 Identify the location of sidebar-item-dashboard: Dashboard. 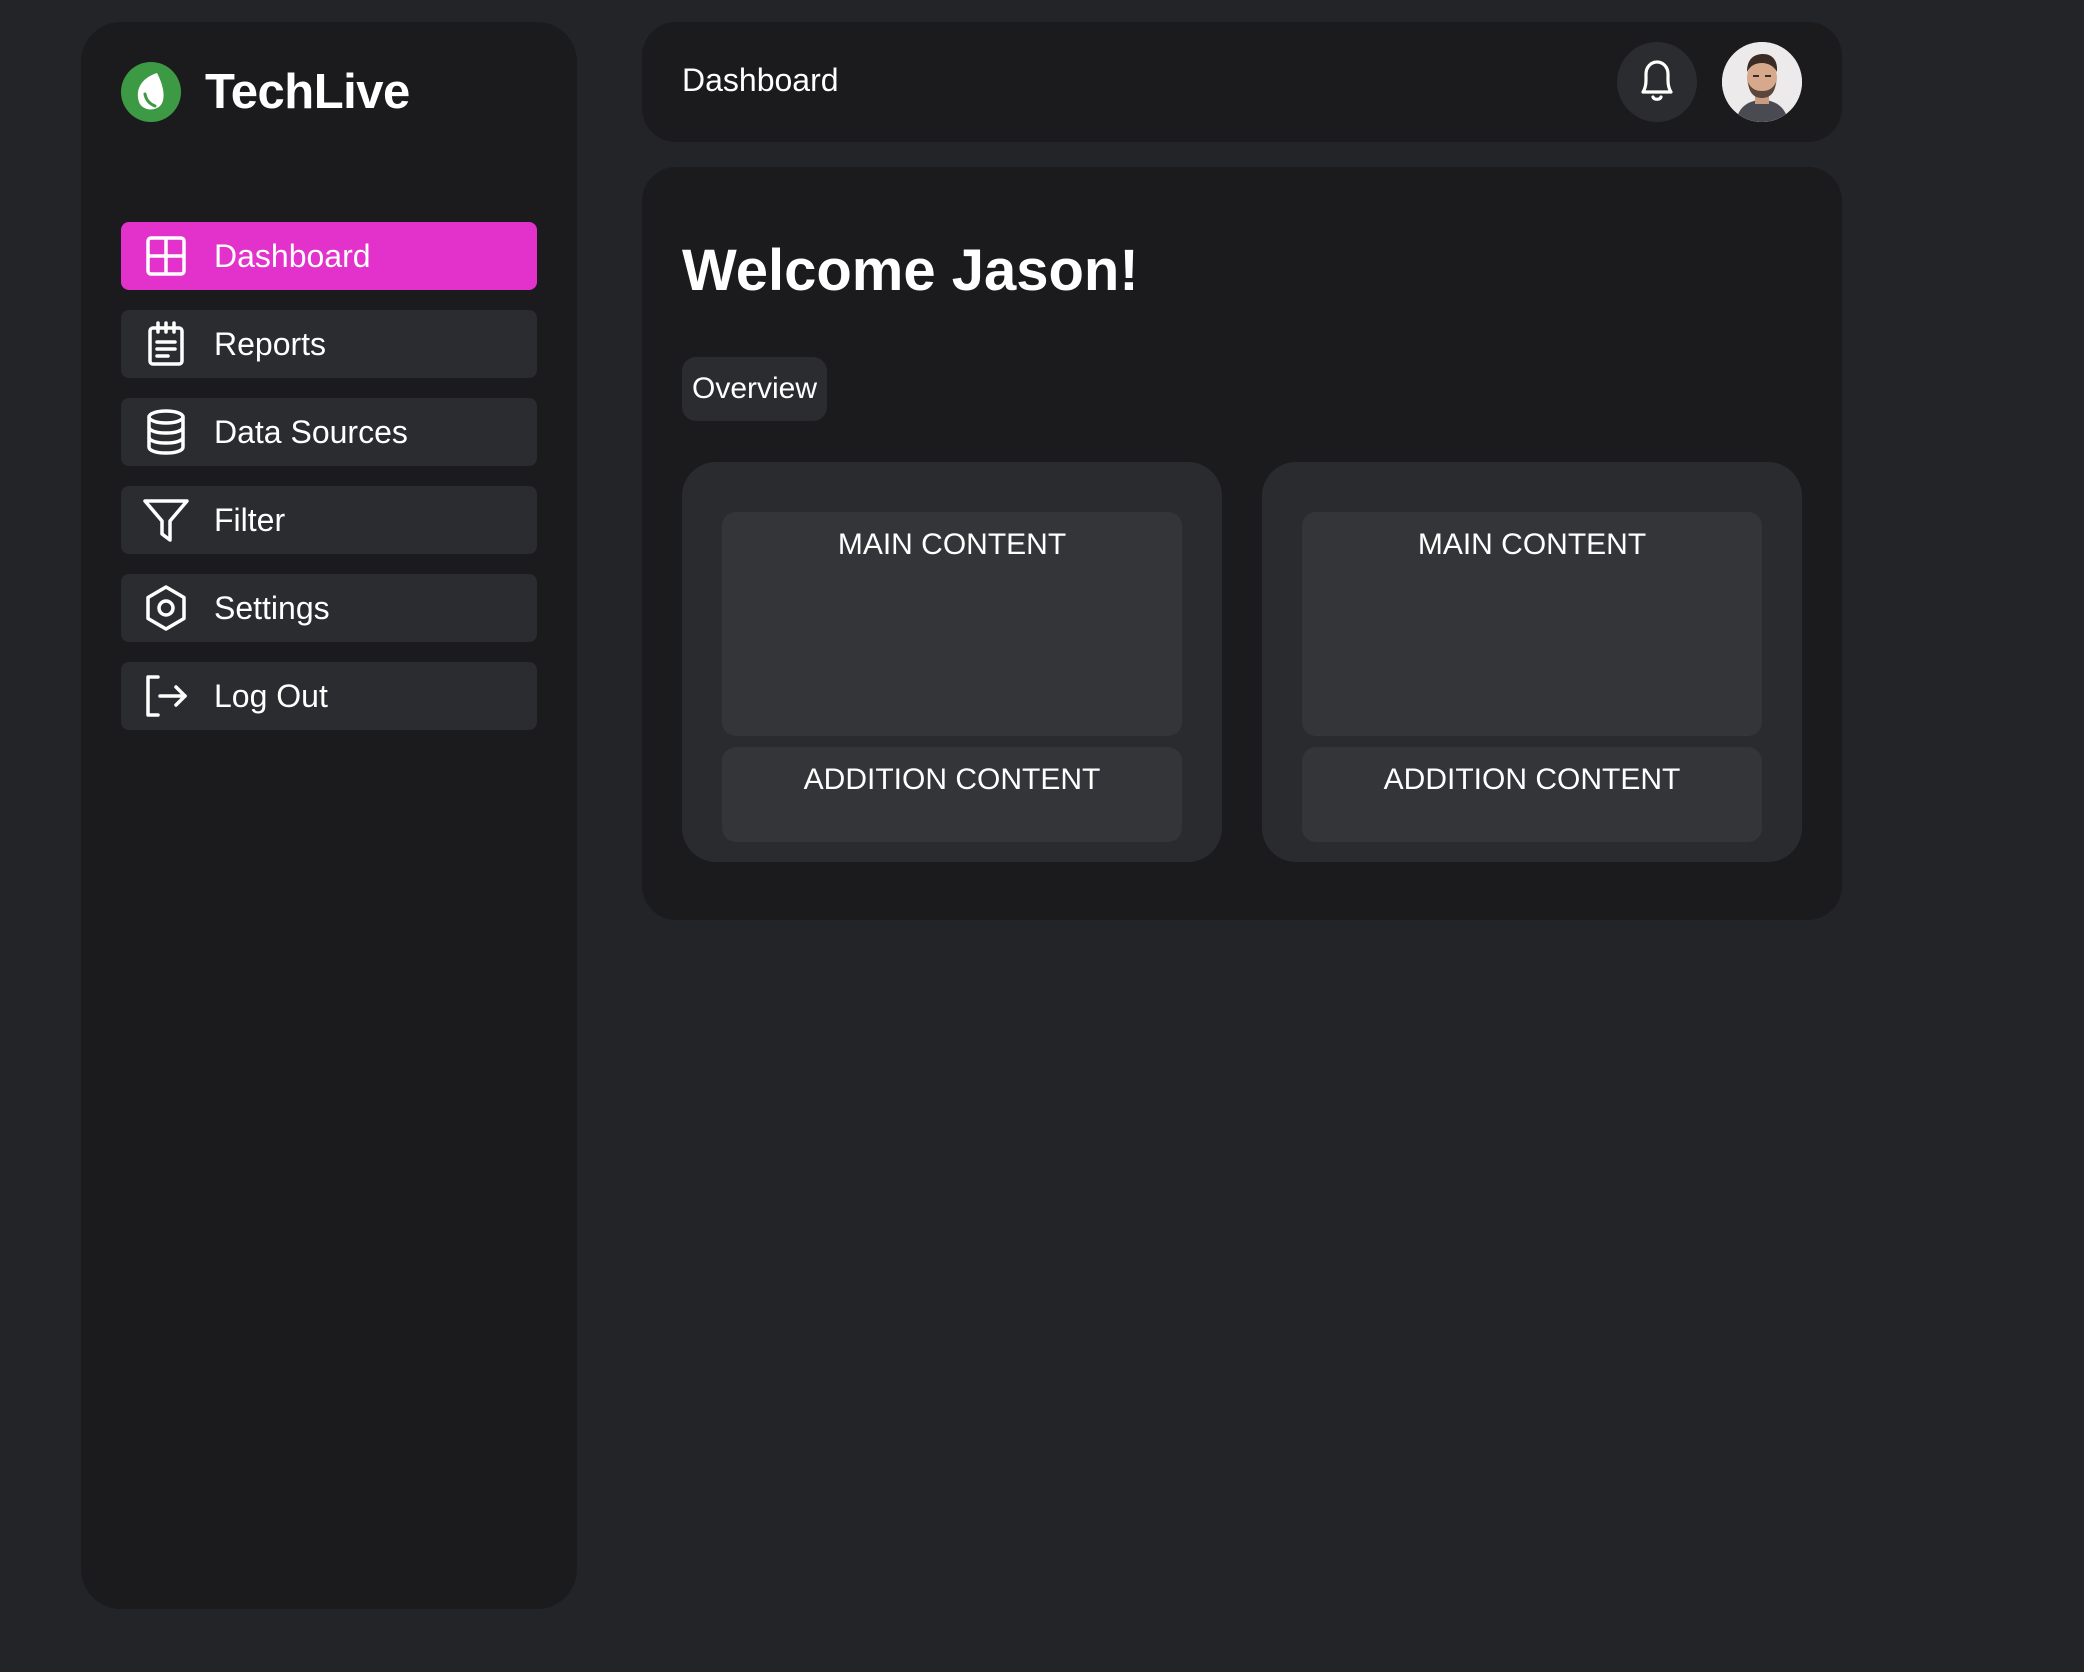
(329, 256).